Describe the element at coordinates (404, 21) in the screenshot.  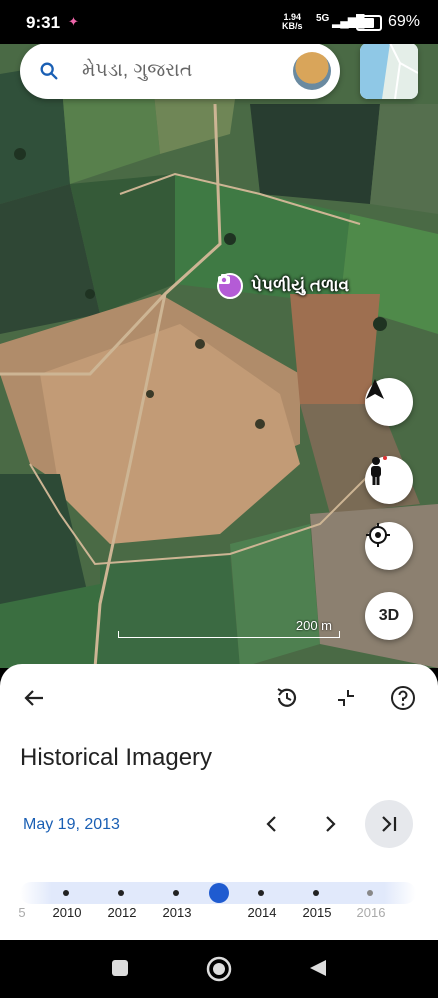
I see `battery-percent: 69%` at that location.